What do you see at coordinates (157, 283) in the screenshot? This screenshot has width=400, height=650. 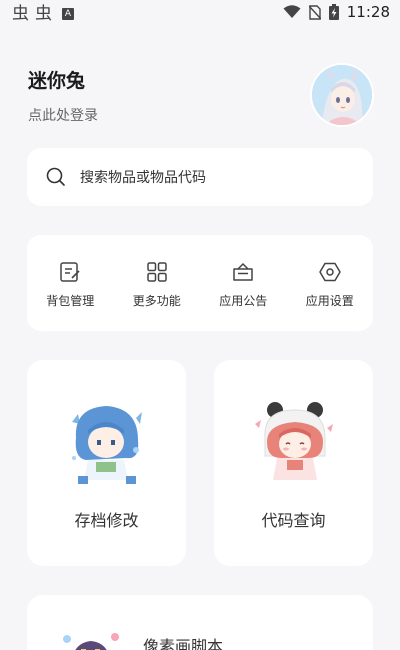 I see `menu-item-more-functions: 更多功能` at bounding box center [157, 283].